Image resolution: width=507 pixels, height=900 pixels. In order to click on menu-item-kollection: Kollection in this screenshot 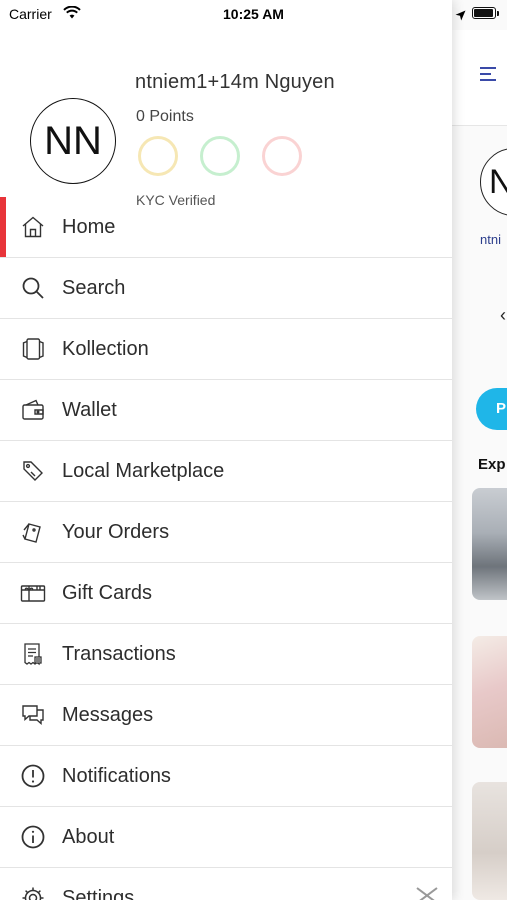, I will do `click(226, 349)`.